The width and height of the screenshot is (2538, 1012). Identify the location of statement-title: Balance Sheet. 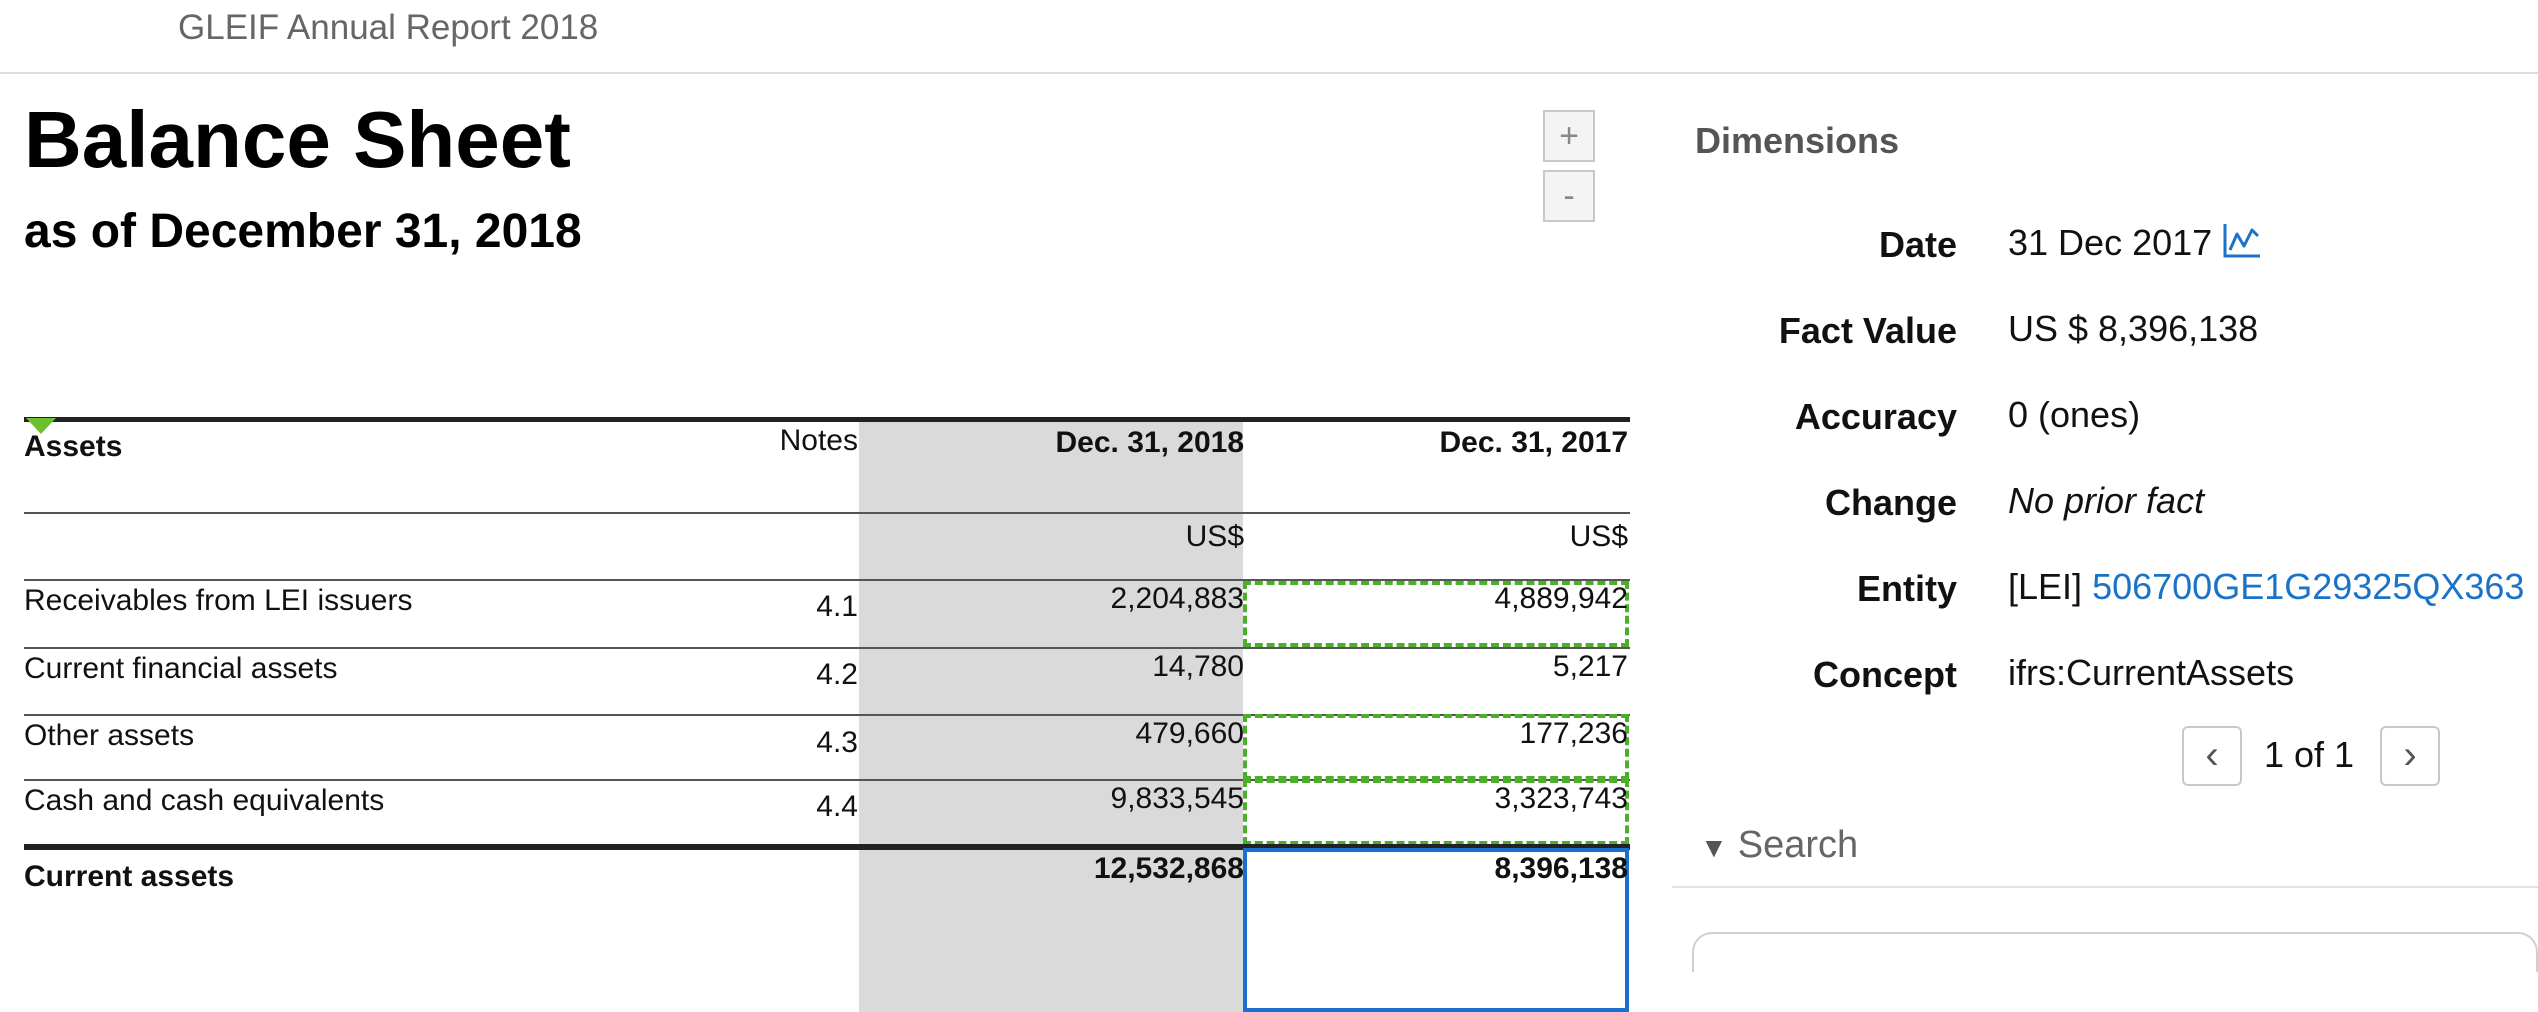
(297, 139).